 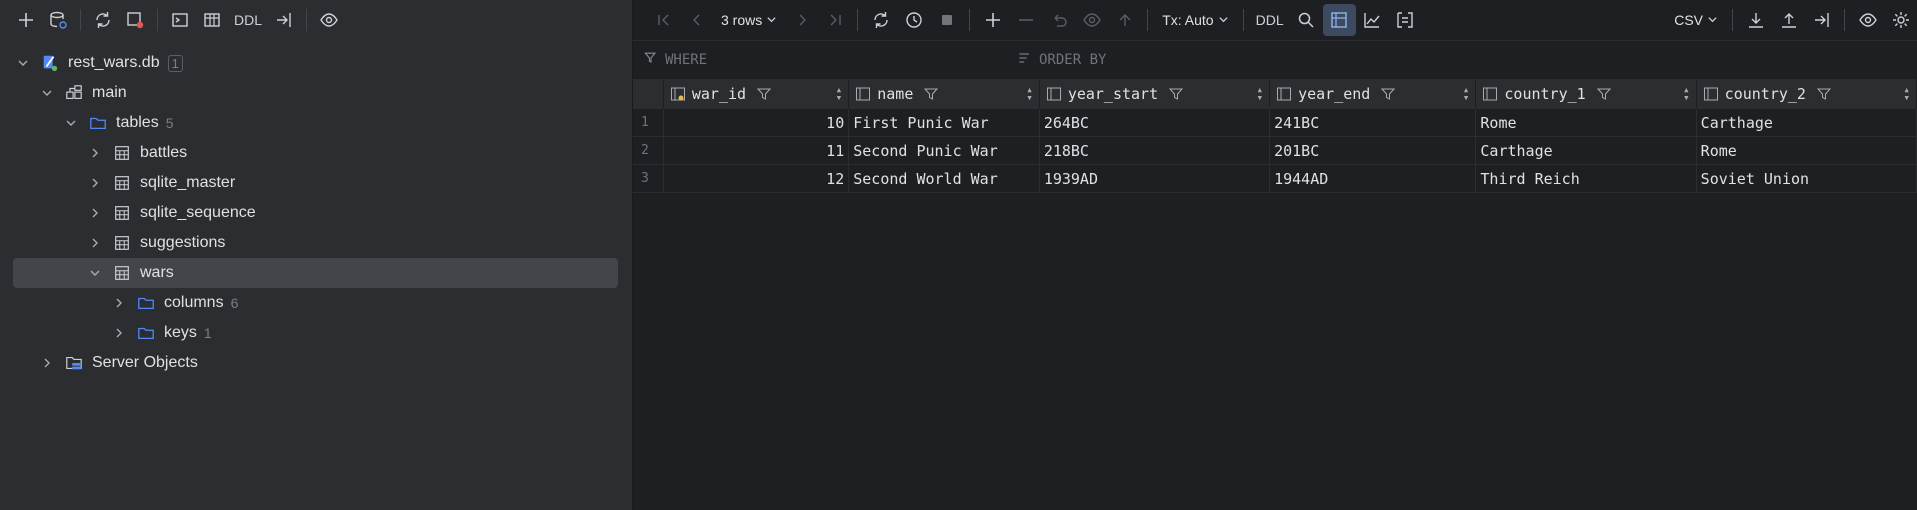 What do you see at coordinates (1058, 20) in the screenshot?
I see `revert-icon` at bounding box center [1058, 20].